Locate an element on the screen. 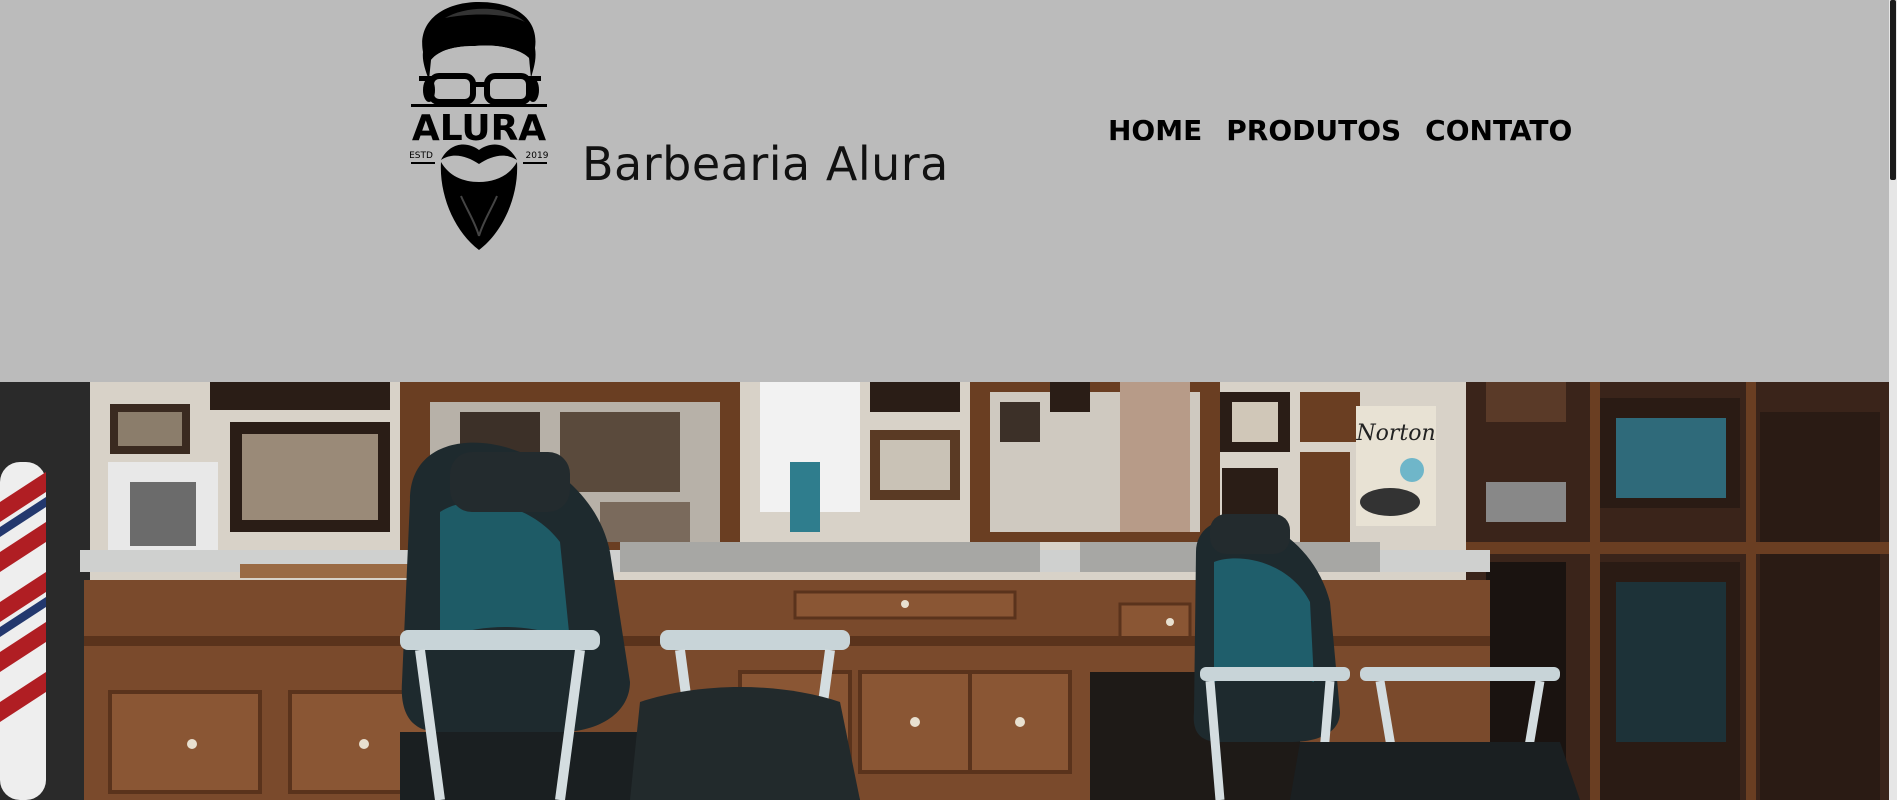  vertical-scrollbar is located at coordinates (1893, 400).